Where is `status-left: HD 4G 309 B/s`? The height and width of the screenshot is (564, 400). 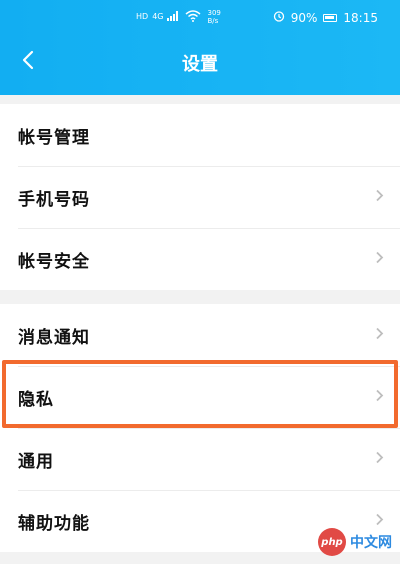
status-left: HD 4G 309 B/s is located at coordinates (178, 17).